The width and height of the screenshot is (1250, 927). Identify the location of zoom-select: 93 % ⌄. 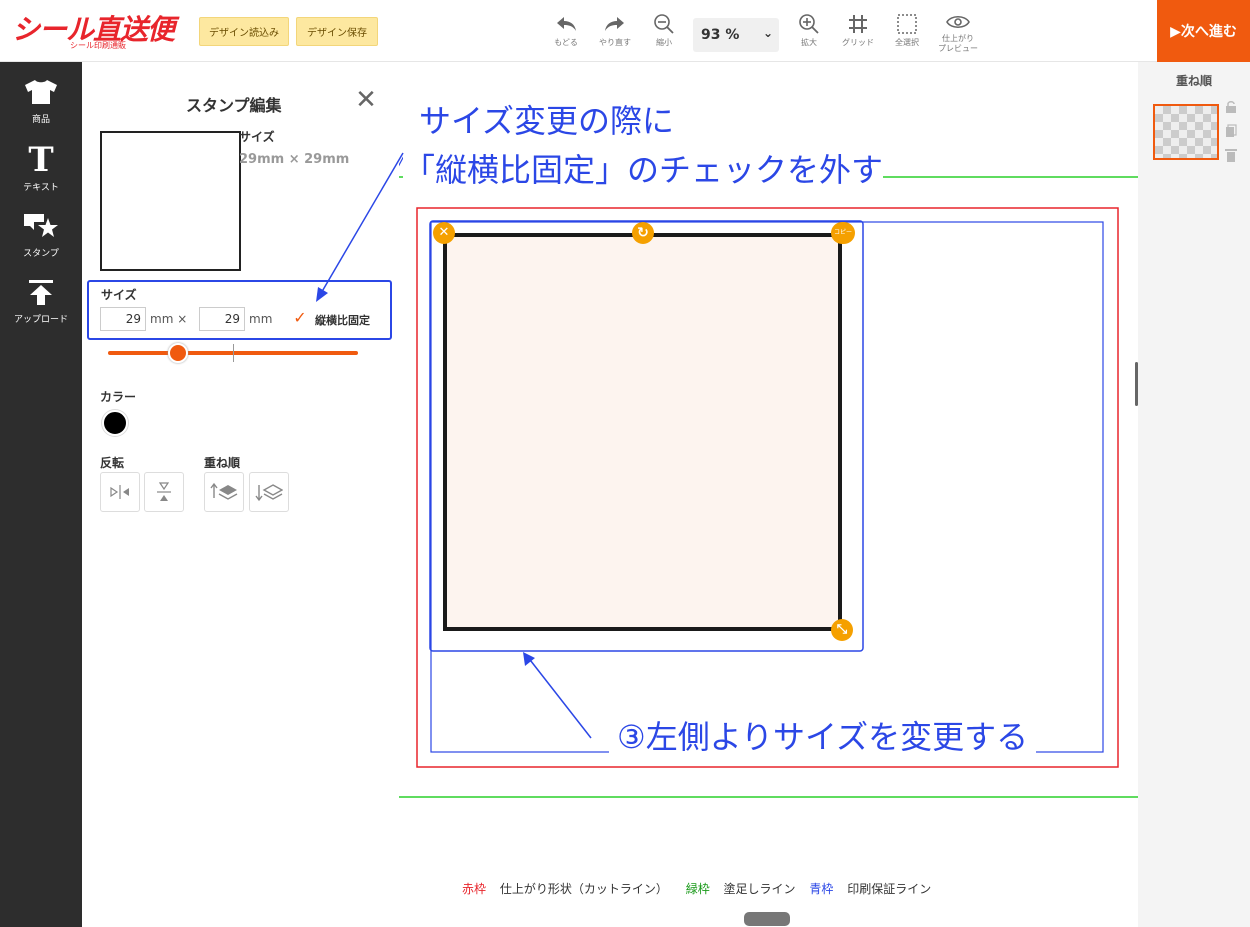
(736, 35).